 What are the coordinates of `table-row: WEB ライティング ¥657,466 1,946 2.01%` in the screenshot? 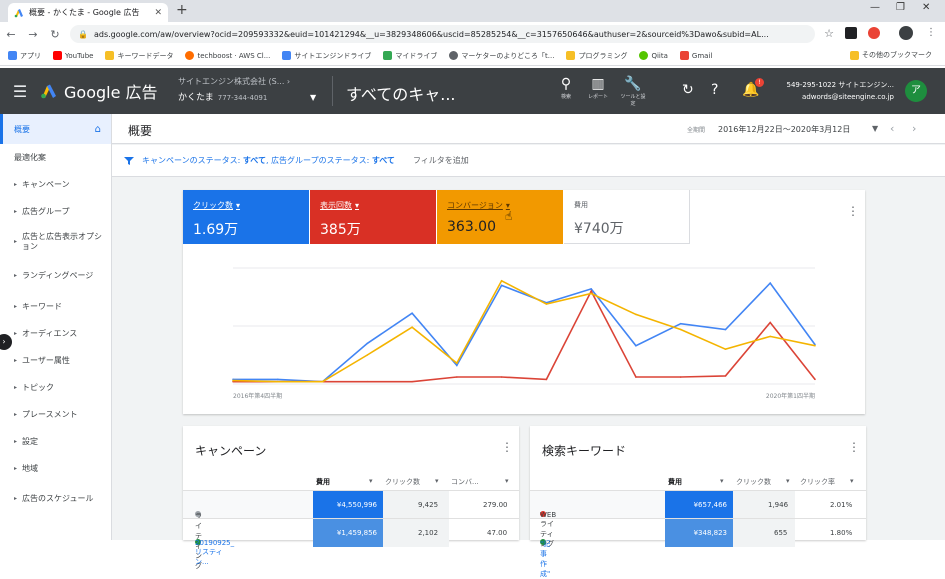 It's located at (698, 519).